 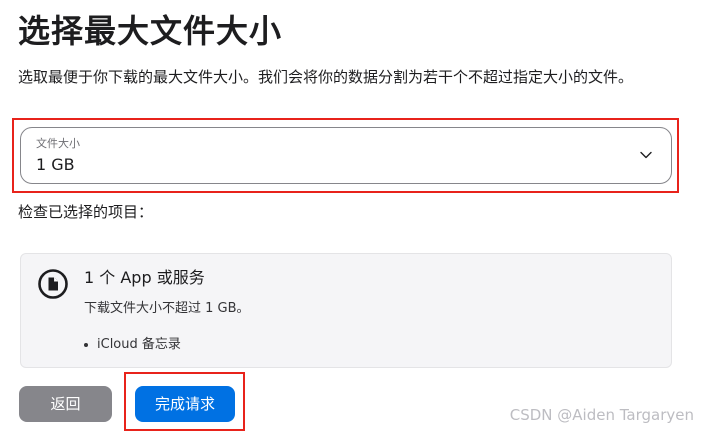 What do you see at coordinates (58, 143) in the screenshot?
I see `file-size-select-label: 文件大小` at bounding box center [58, 143].